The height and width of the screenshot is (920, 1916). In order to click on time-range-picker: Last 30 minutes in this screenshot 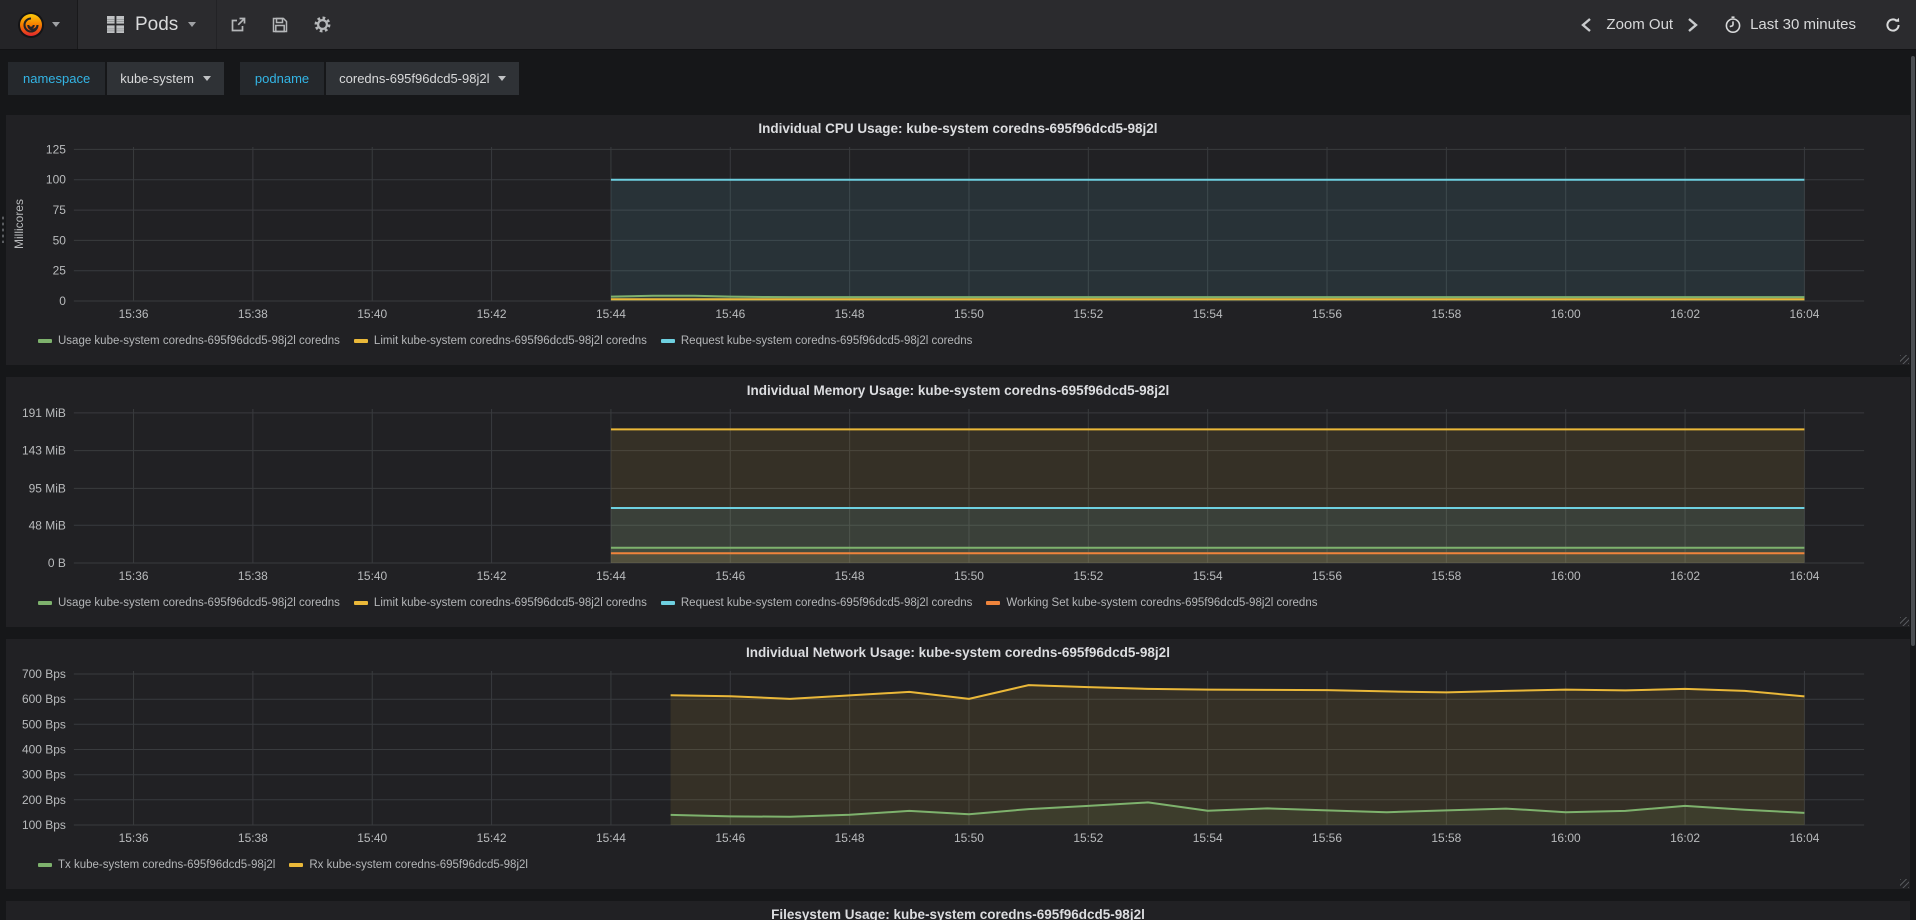, I will do `click(1790, 24)`.